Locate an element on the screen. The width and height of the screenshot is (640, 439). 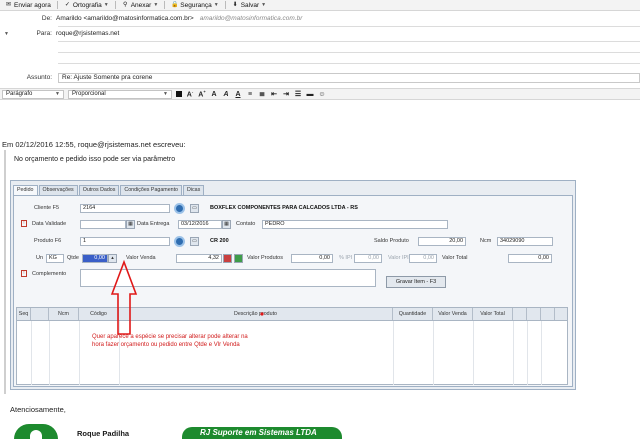
company-name: RJ Suporte em Sistemas LTDA is located at coordinates (258, 432).